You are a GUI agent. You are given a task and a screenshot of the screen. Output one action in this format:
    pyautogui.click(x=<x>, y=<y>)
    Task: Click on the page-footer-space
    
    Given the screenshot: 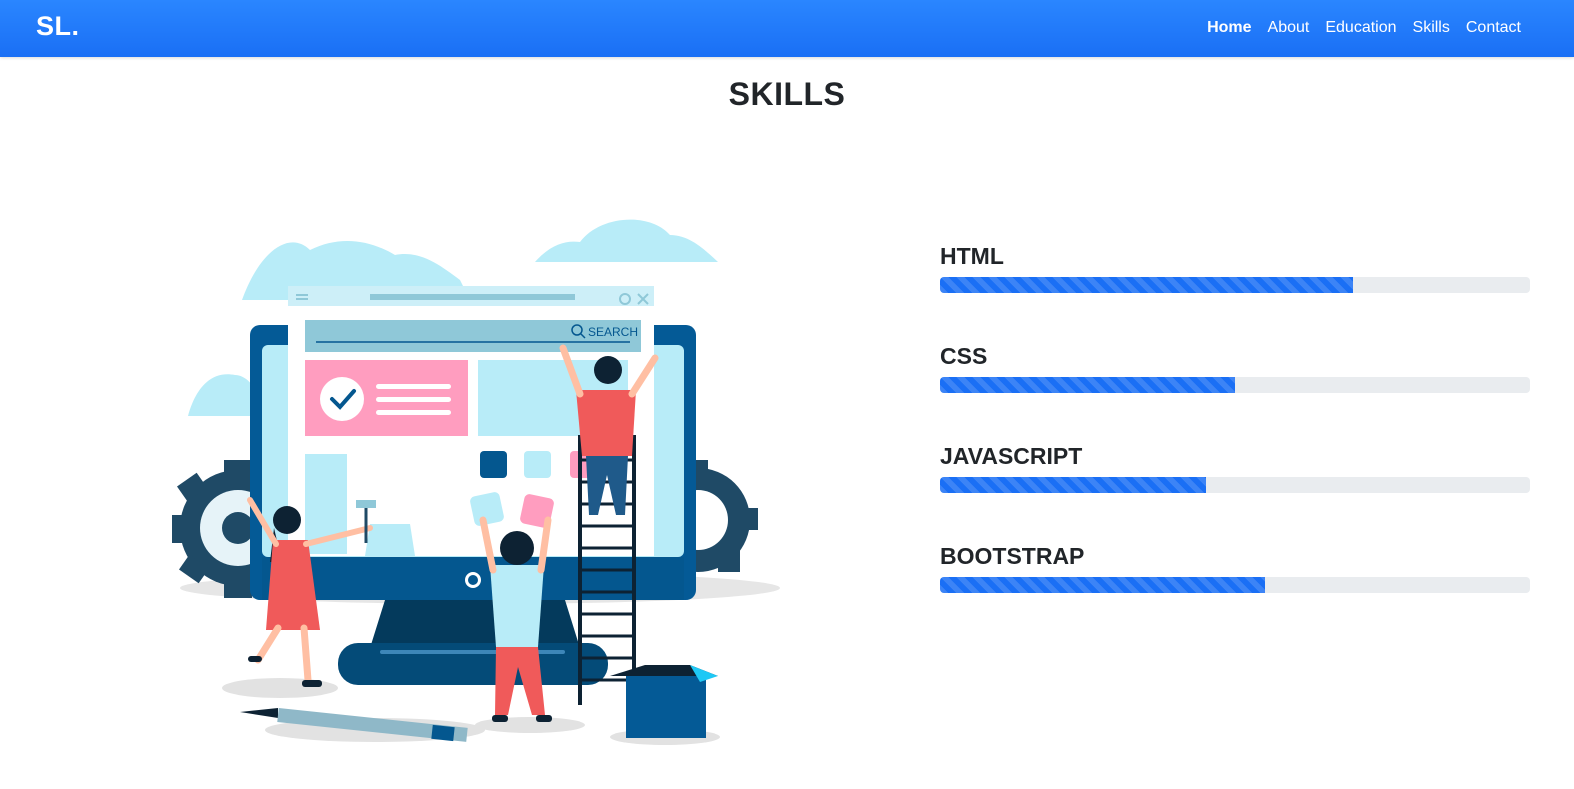 What is the action you would take?
    pyautogui.click(x=787, y=768)
    